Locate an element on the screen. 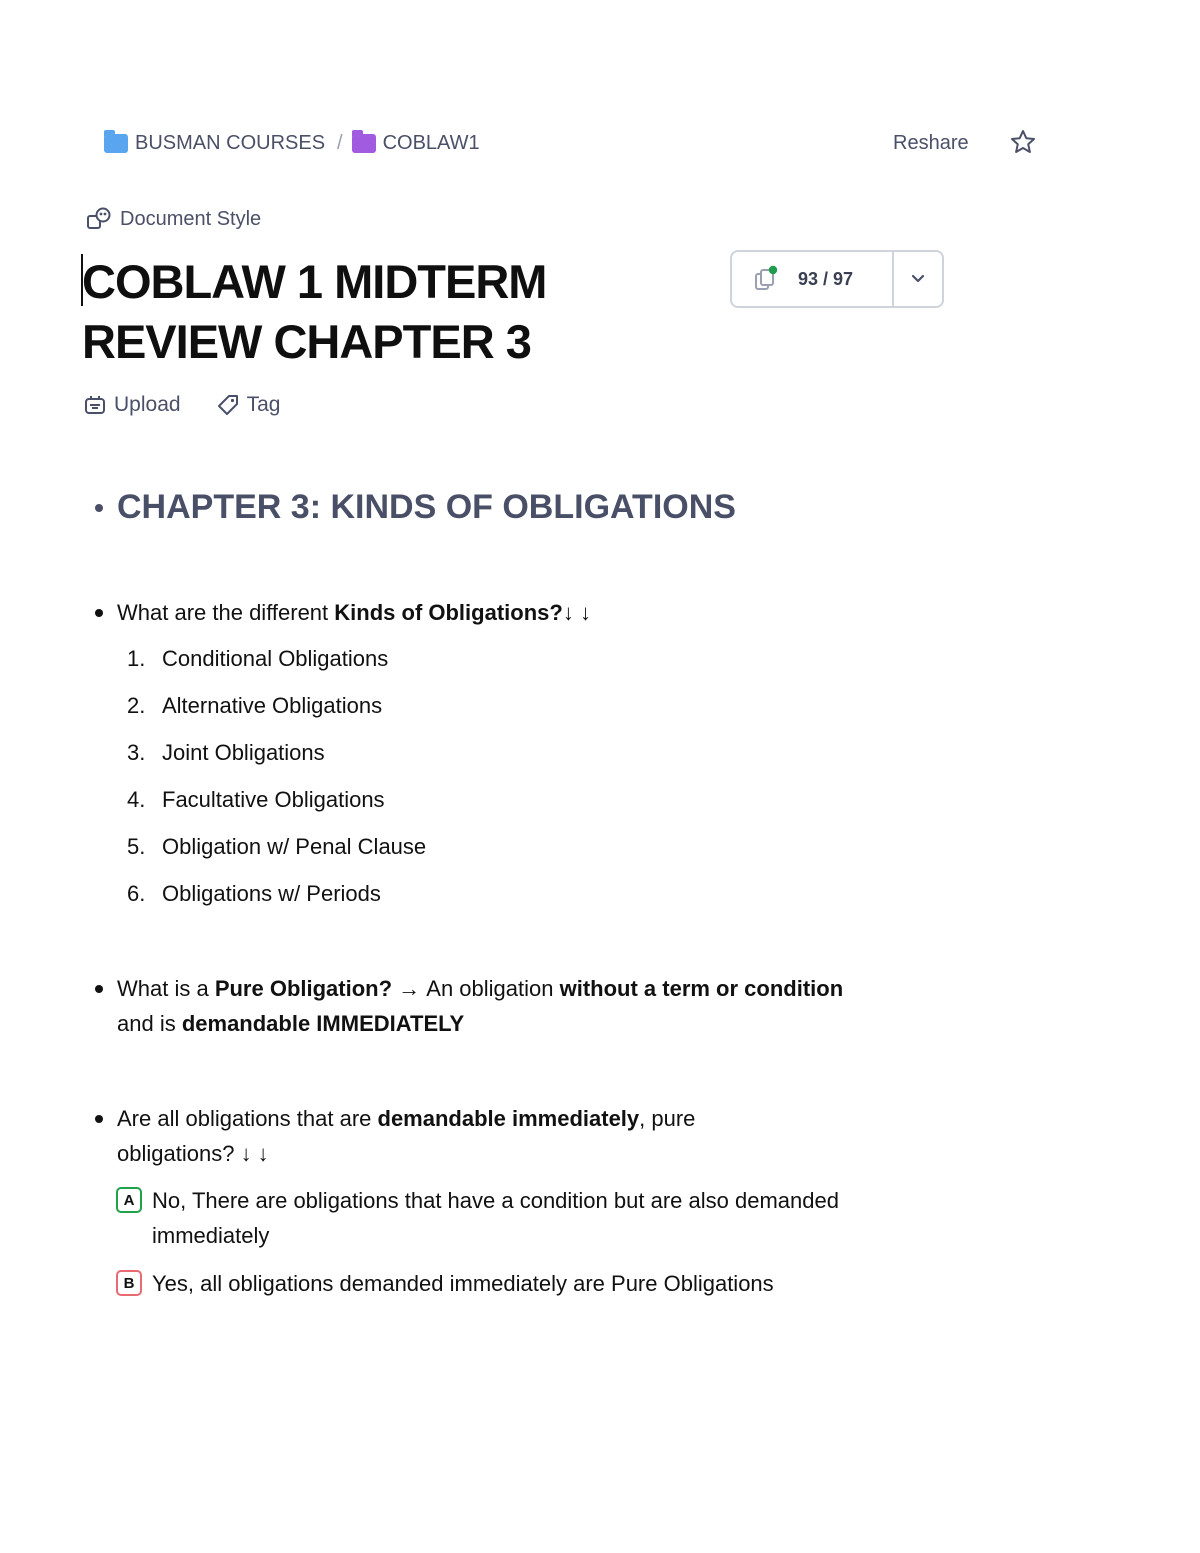 This screenshot has width=1200, height=1553. list-number: 3. is located at coordinates (136, 752).